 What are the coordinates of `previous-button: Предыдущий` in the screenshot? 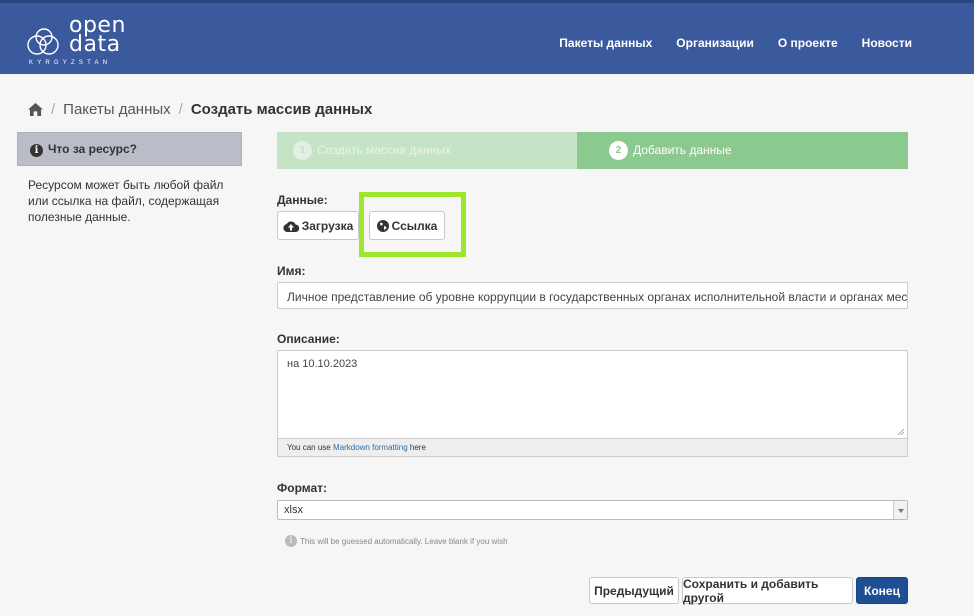 It's located at (634, 590).